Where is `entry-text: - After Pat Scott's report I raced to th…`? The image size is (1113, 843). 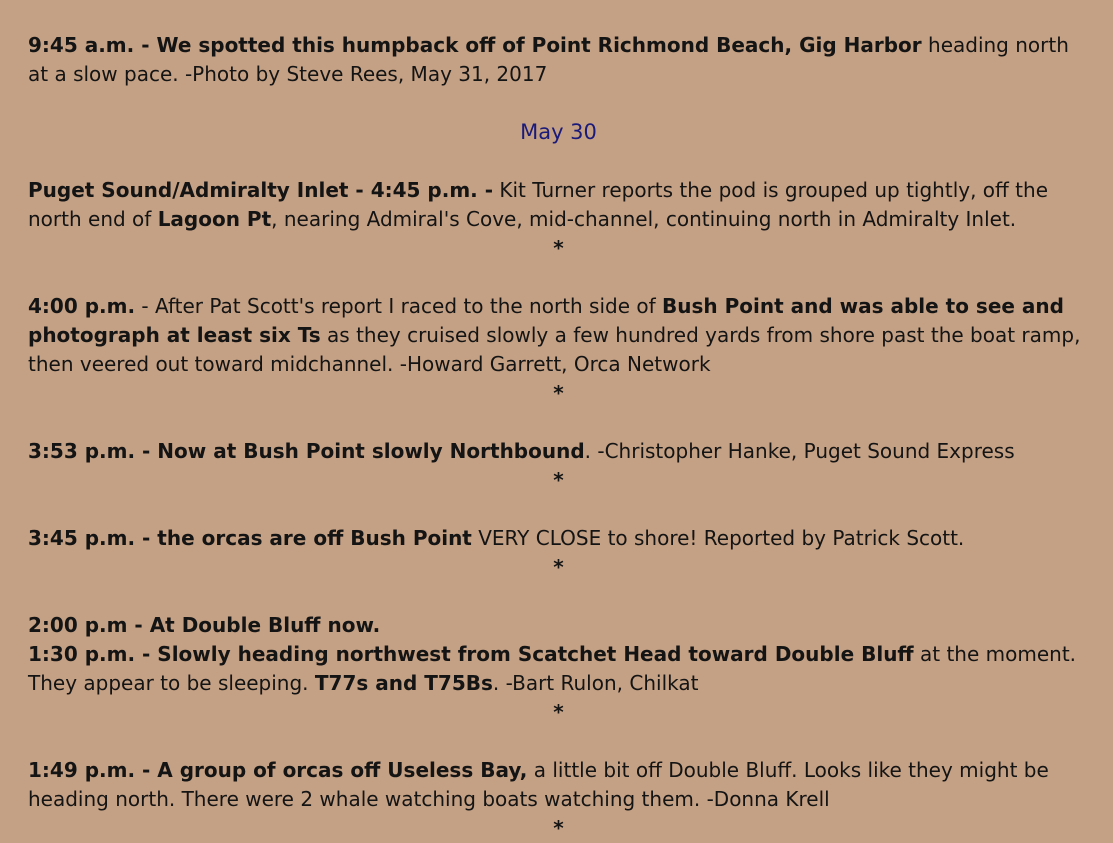
entry-text: - After Pat Scott's report I raced to th… is located at coordinates (399, 306).